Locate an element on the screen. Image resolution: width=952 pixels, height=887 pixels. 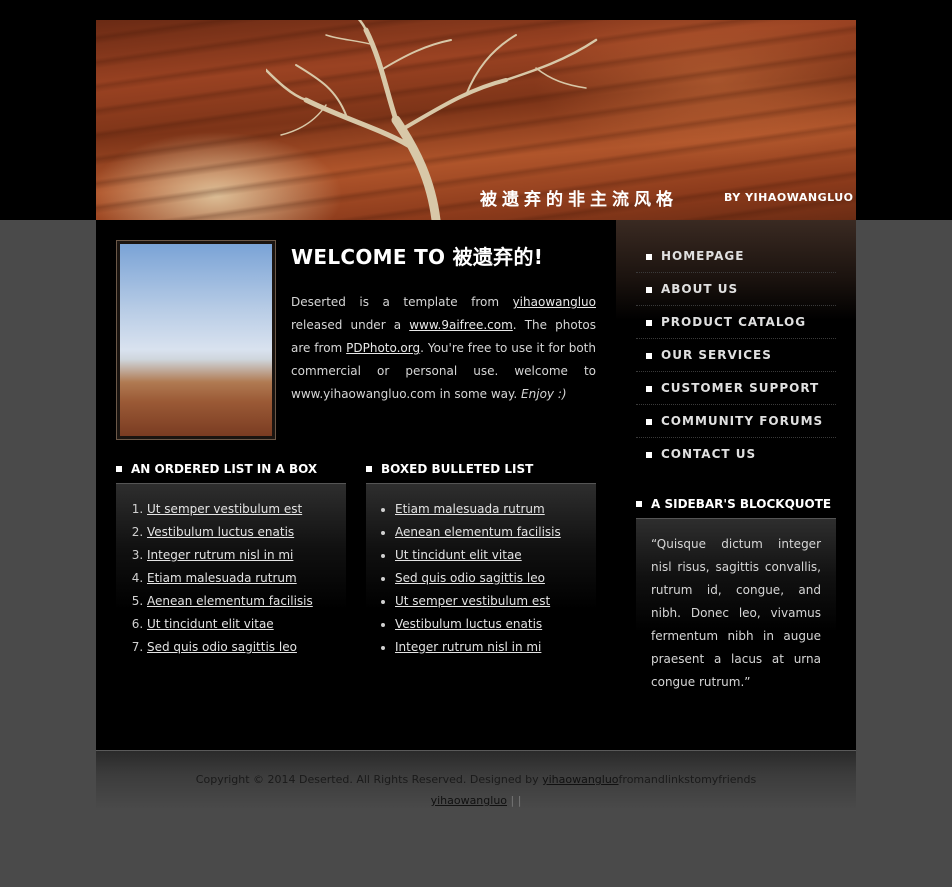
nav-item-community-forums: COMMUNITY FORUMS is located at coordinates (736, 421).